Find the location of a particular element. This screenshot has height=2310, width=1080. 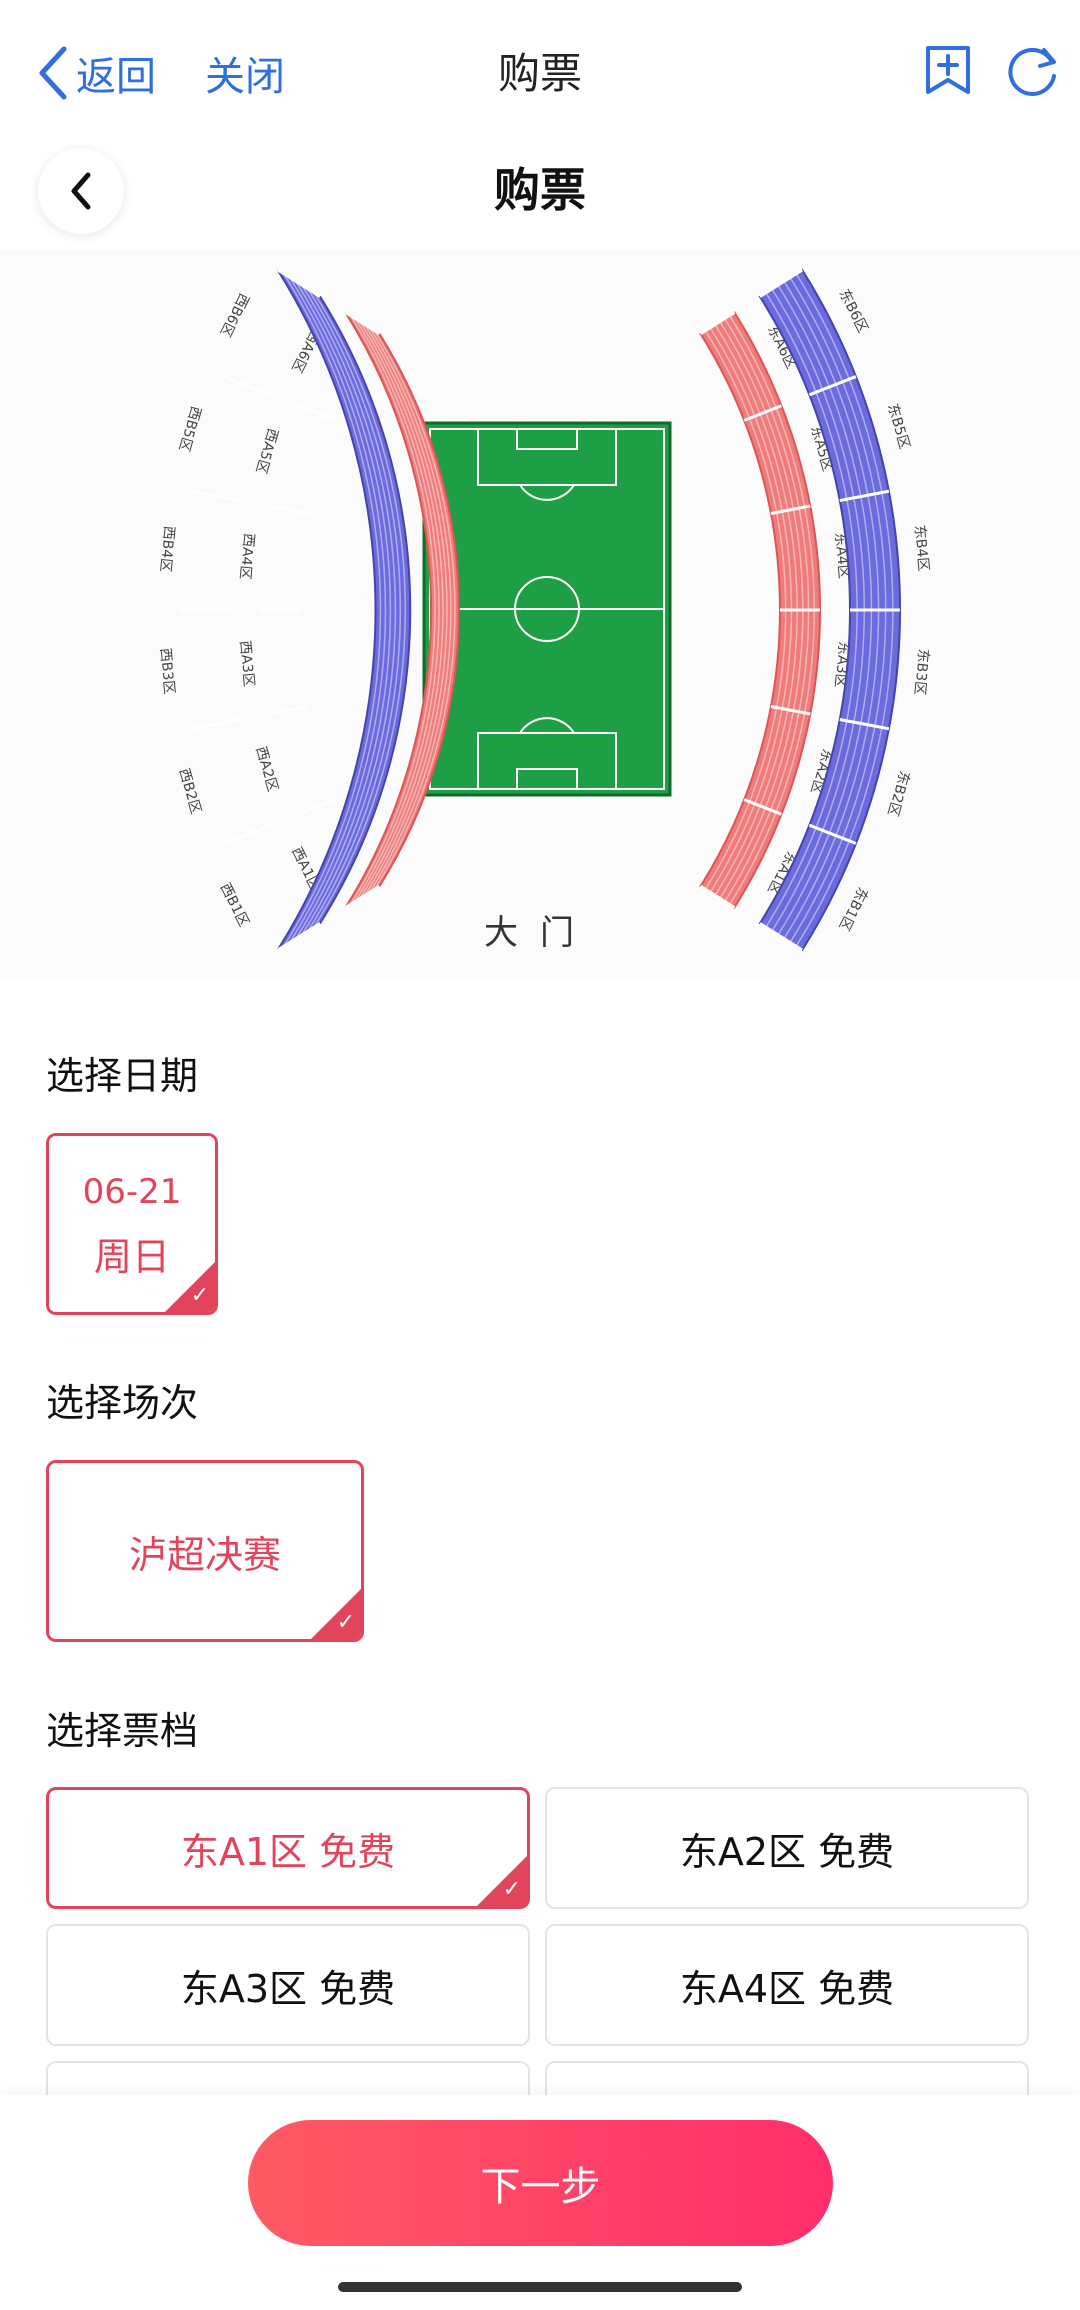

section-label: 西B3区 is located at coordinates (167, 671).